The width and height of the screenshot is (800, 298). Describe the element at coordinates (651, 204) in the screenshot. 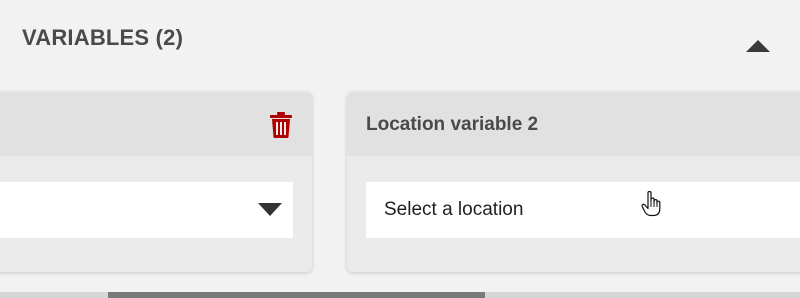

I see `hand-pointer-icon` at that location.